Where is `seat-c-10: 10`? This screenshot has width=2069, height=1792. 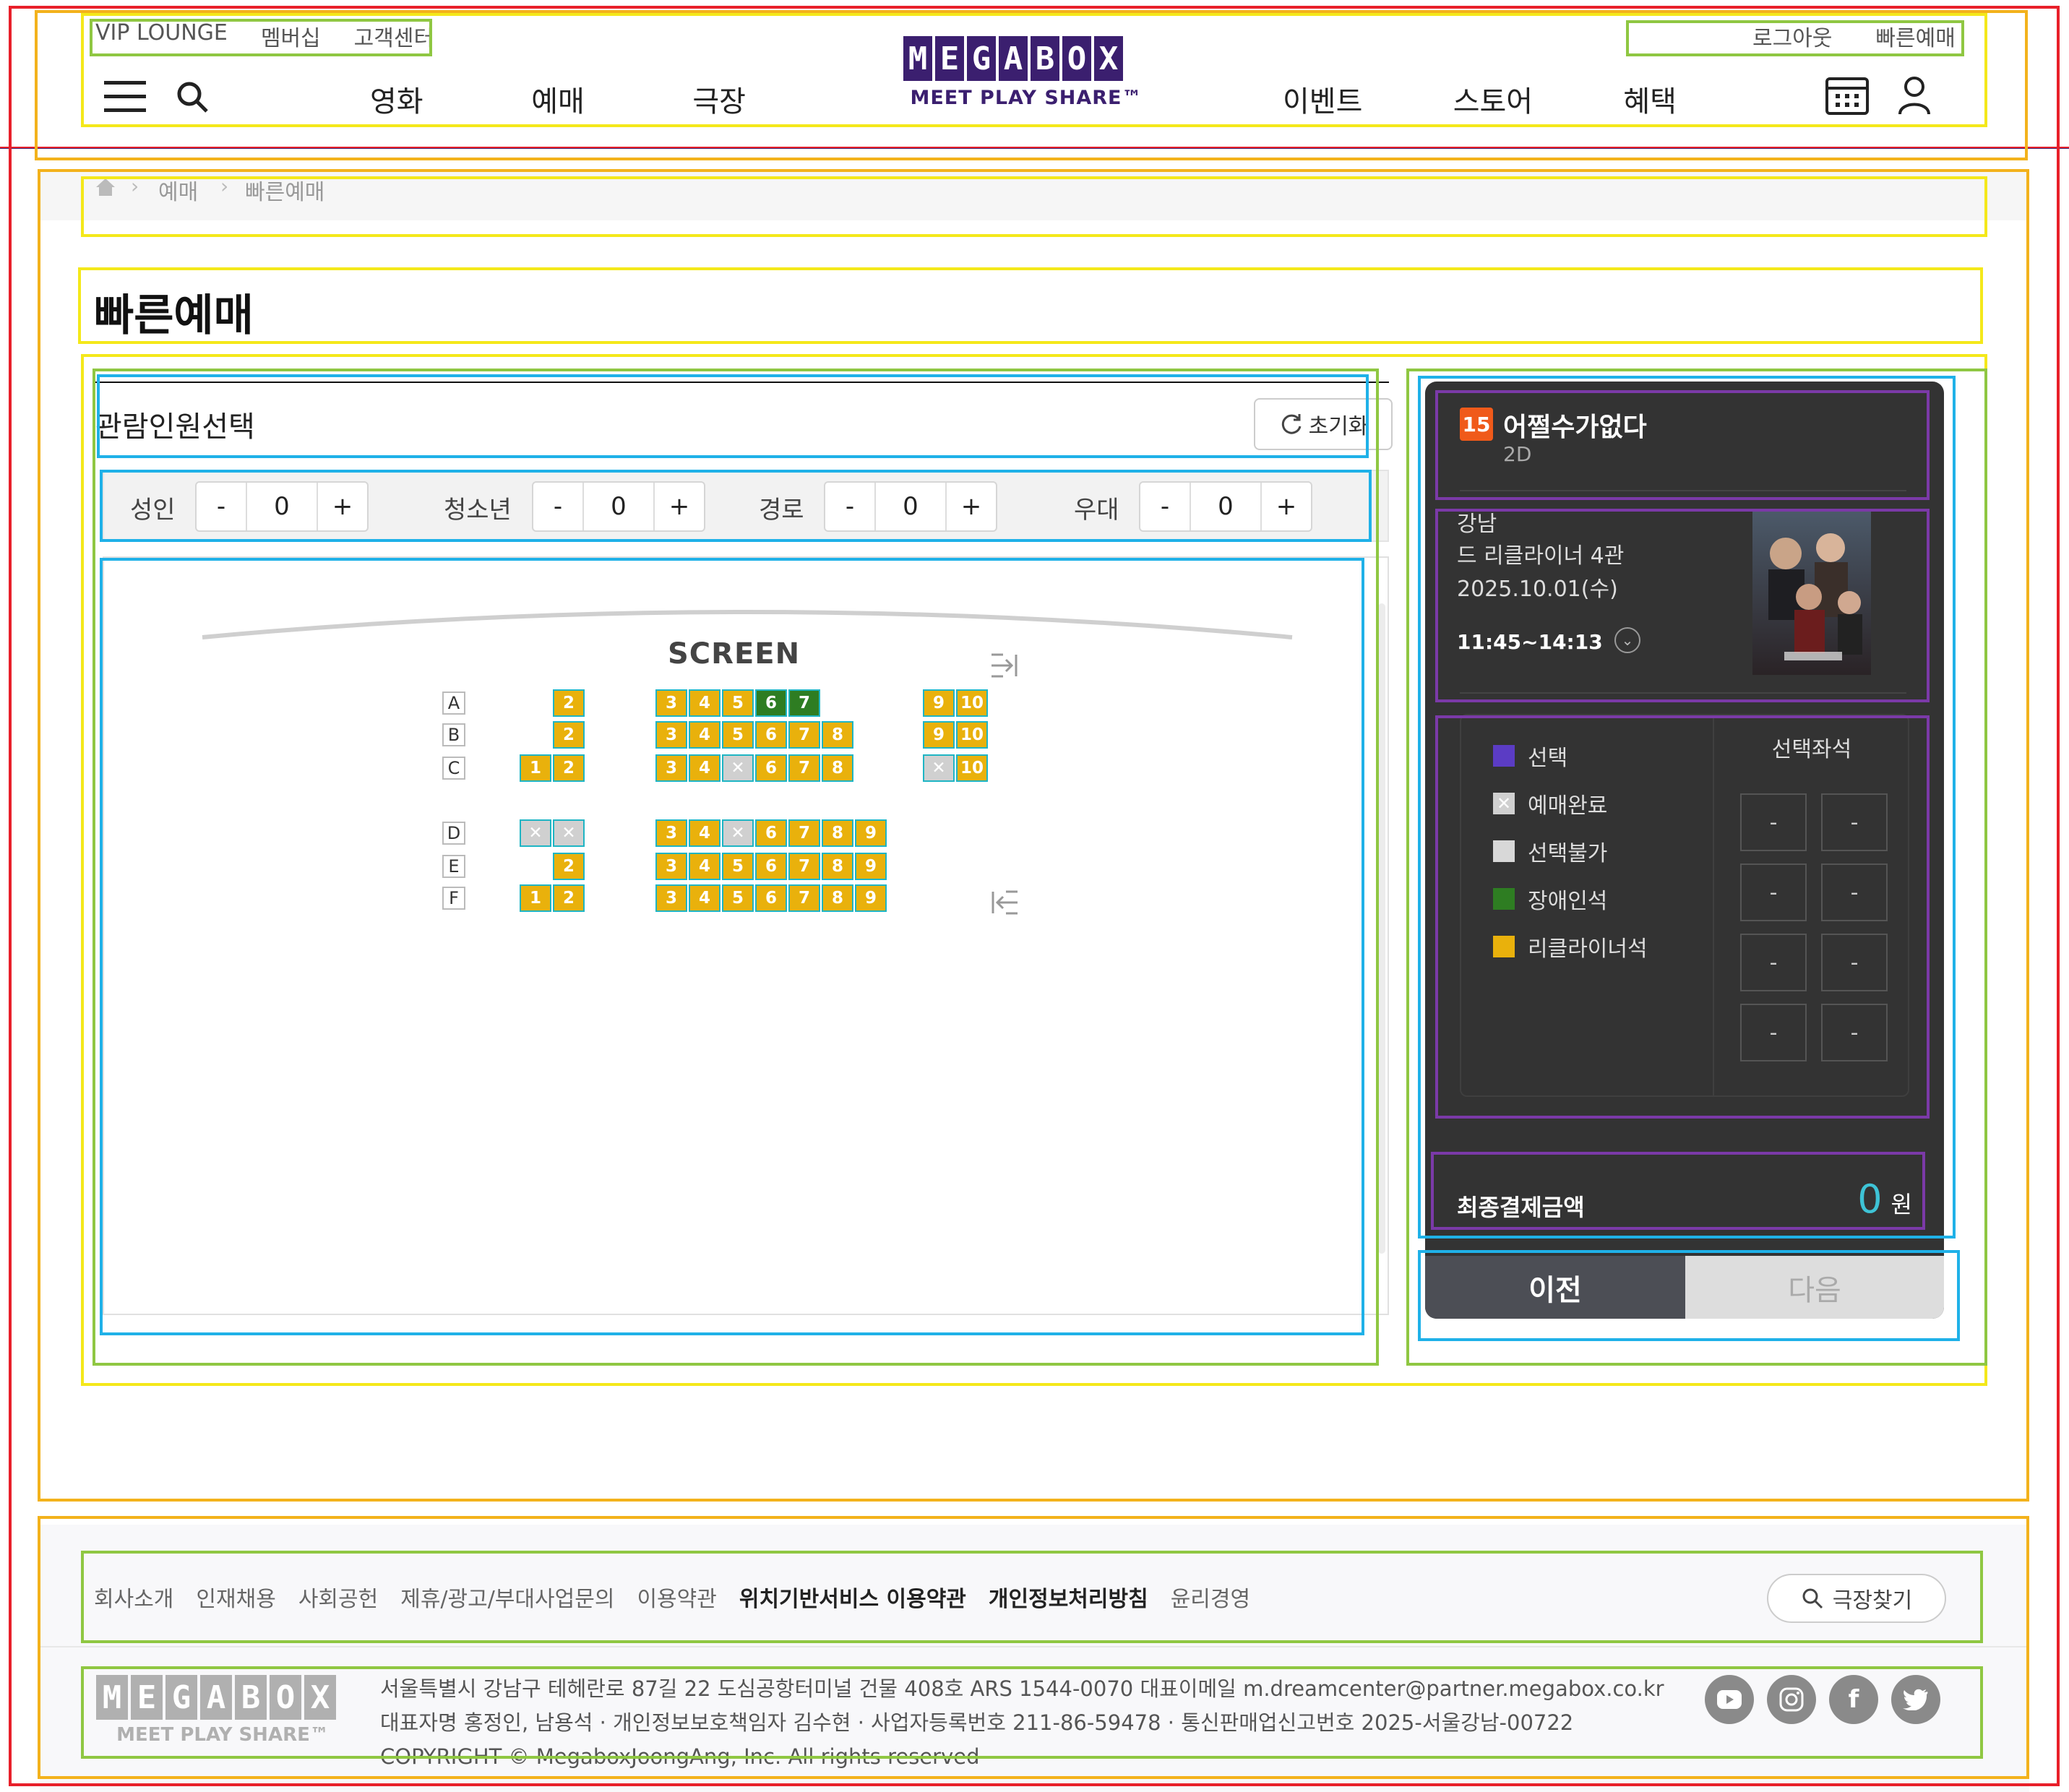 seat-c-10: 10 is located at coordinates (972, 768).